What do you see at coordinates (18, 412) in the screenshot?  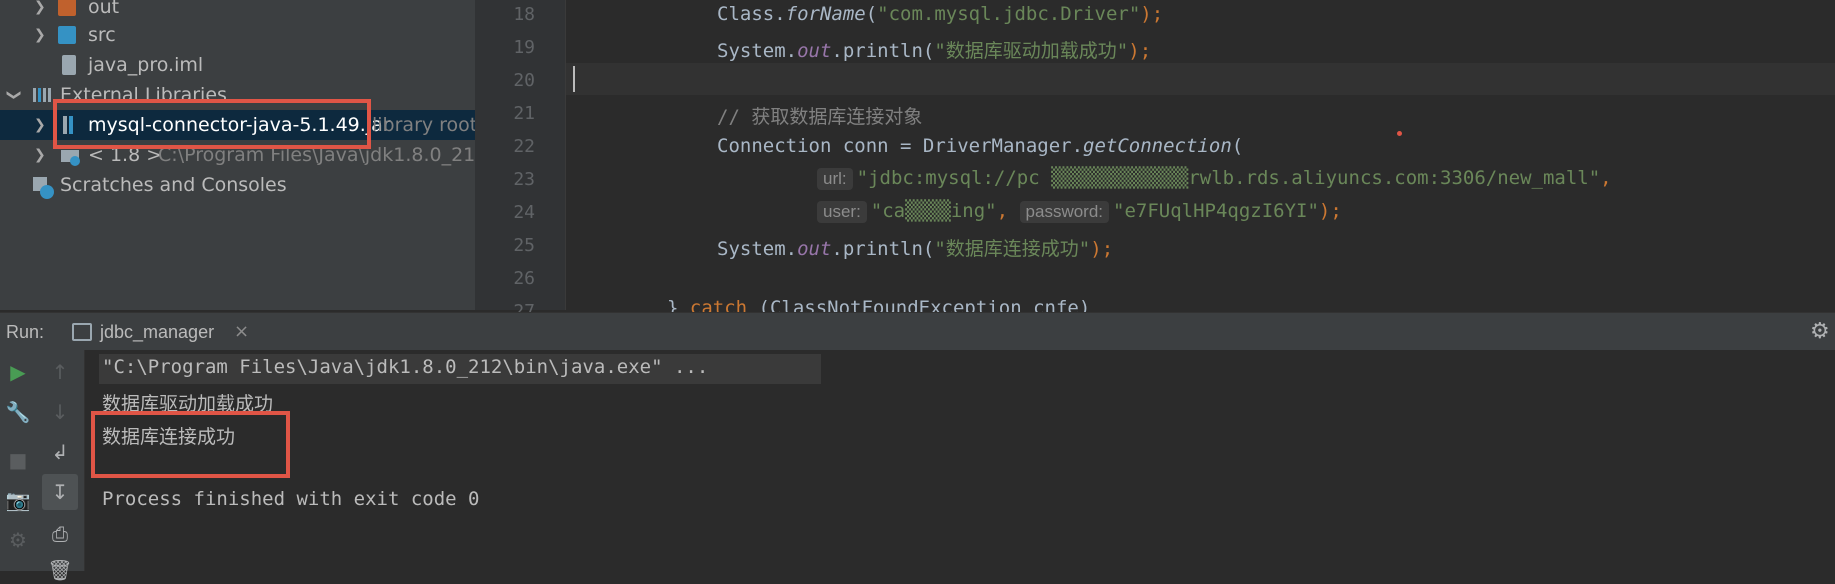 I see `wrench-icon: 🔧` at bounding box center [18, 412].